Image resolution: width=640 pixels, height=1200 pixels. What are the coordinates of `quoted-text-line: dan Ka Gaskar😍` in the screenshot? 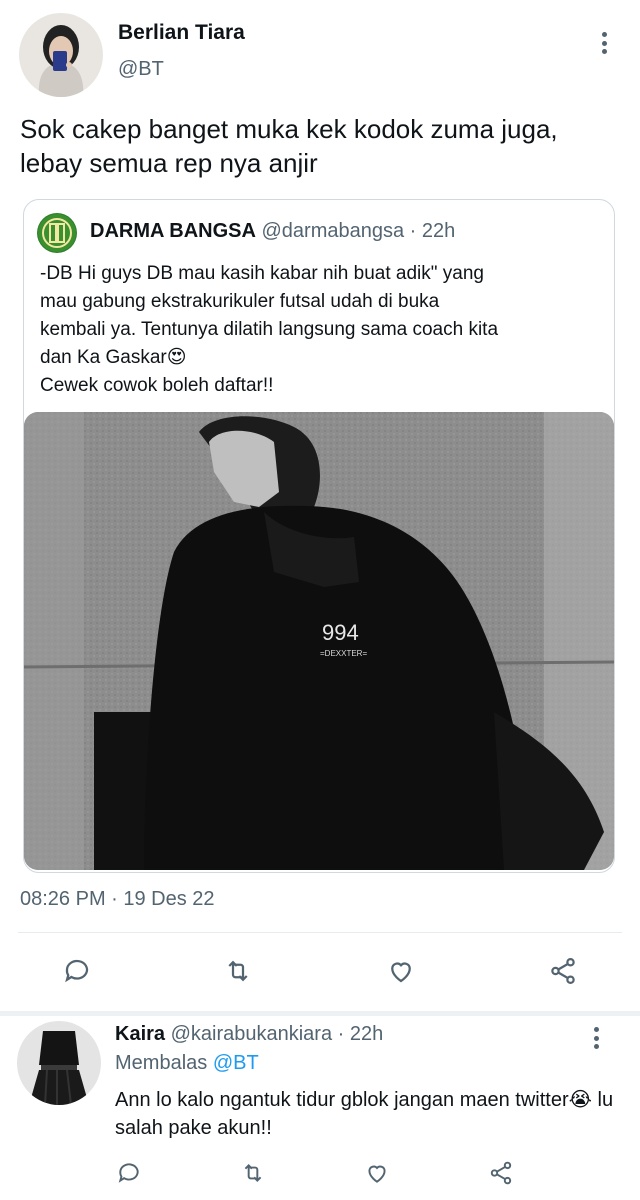 It's located at (113, 357).